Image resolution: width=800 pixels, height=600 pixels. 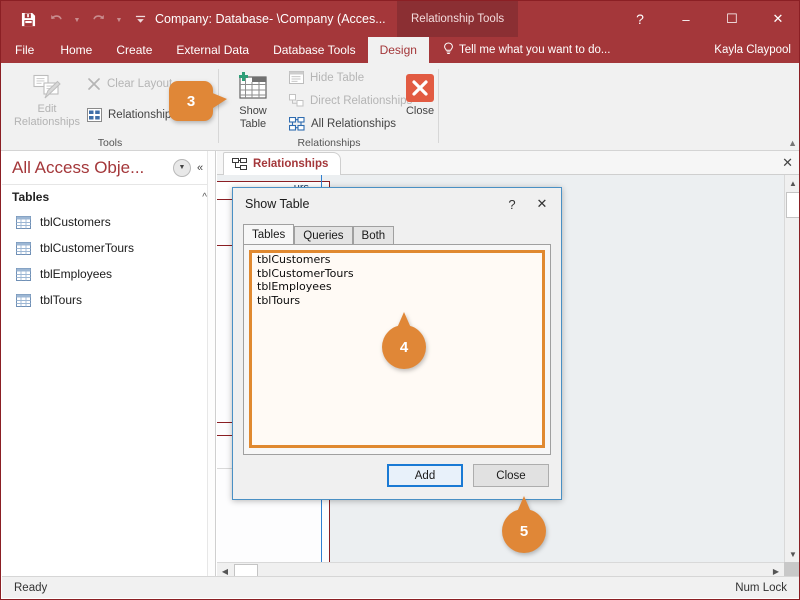 What do you see at coordinates (87, 248) in the screenshot?
I see `sidebar-item-label: tblCustomerTours` at bounding box center [87, 248].